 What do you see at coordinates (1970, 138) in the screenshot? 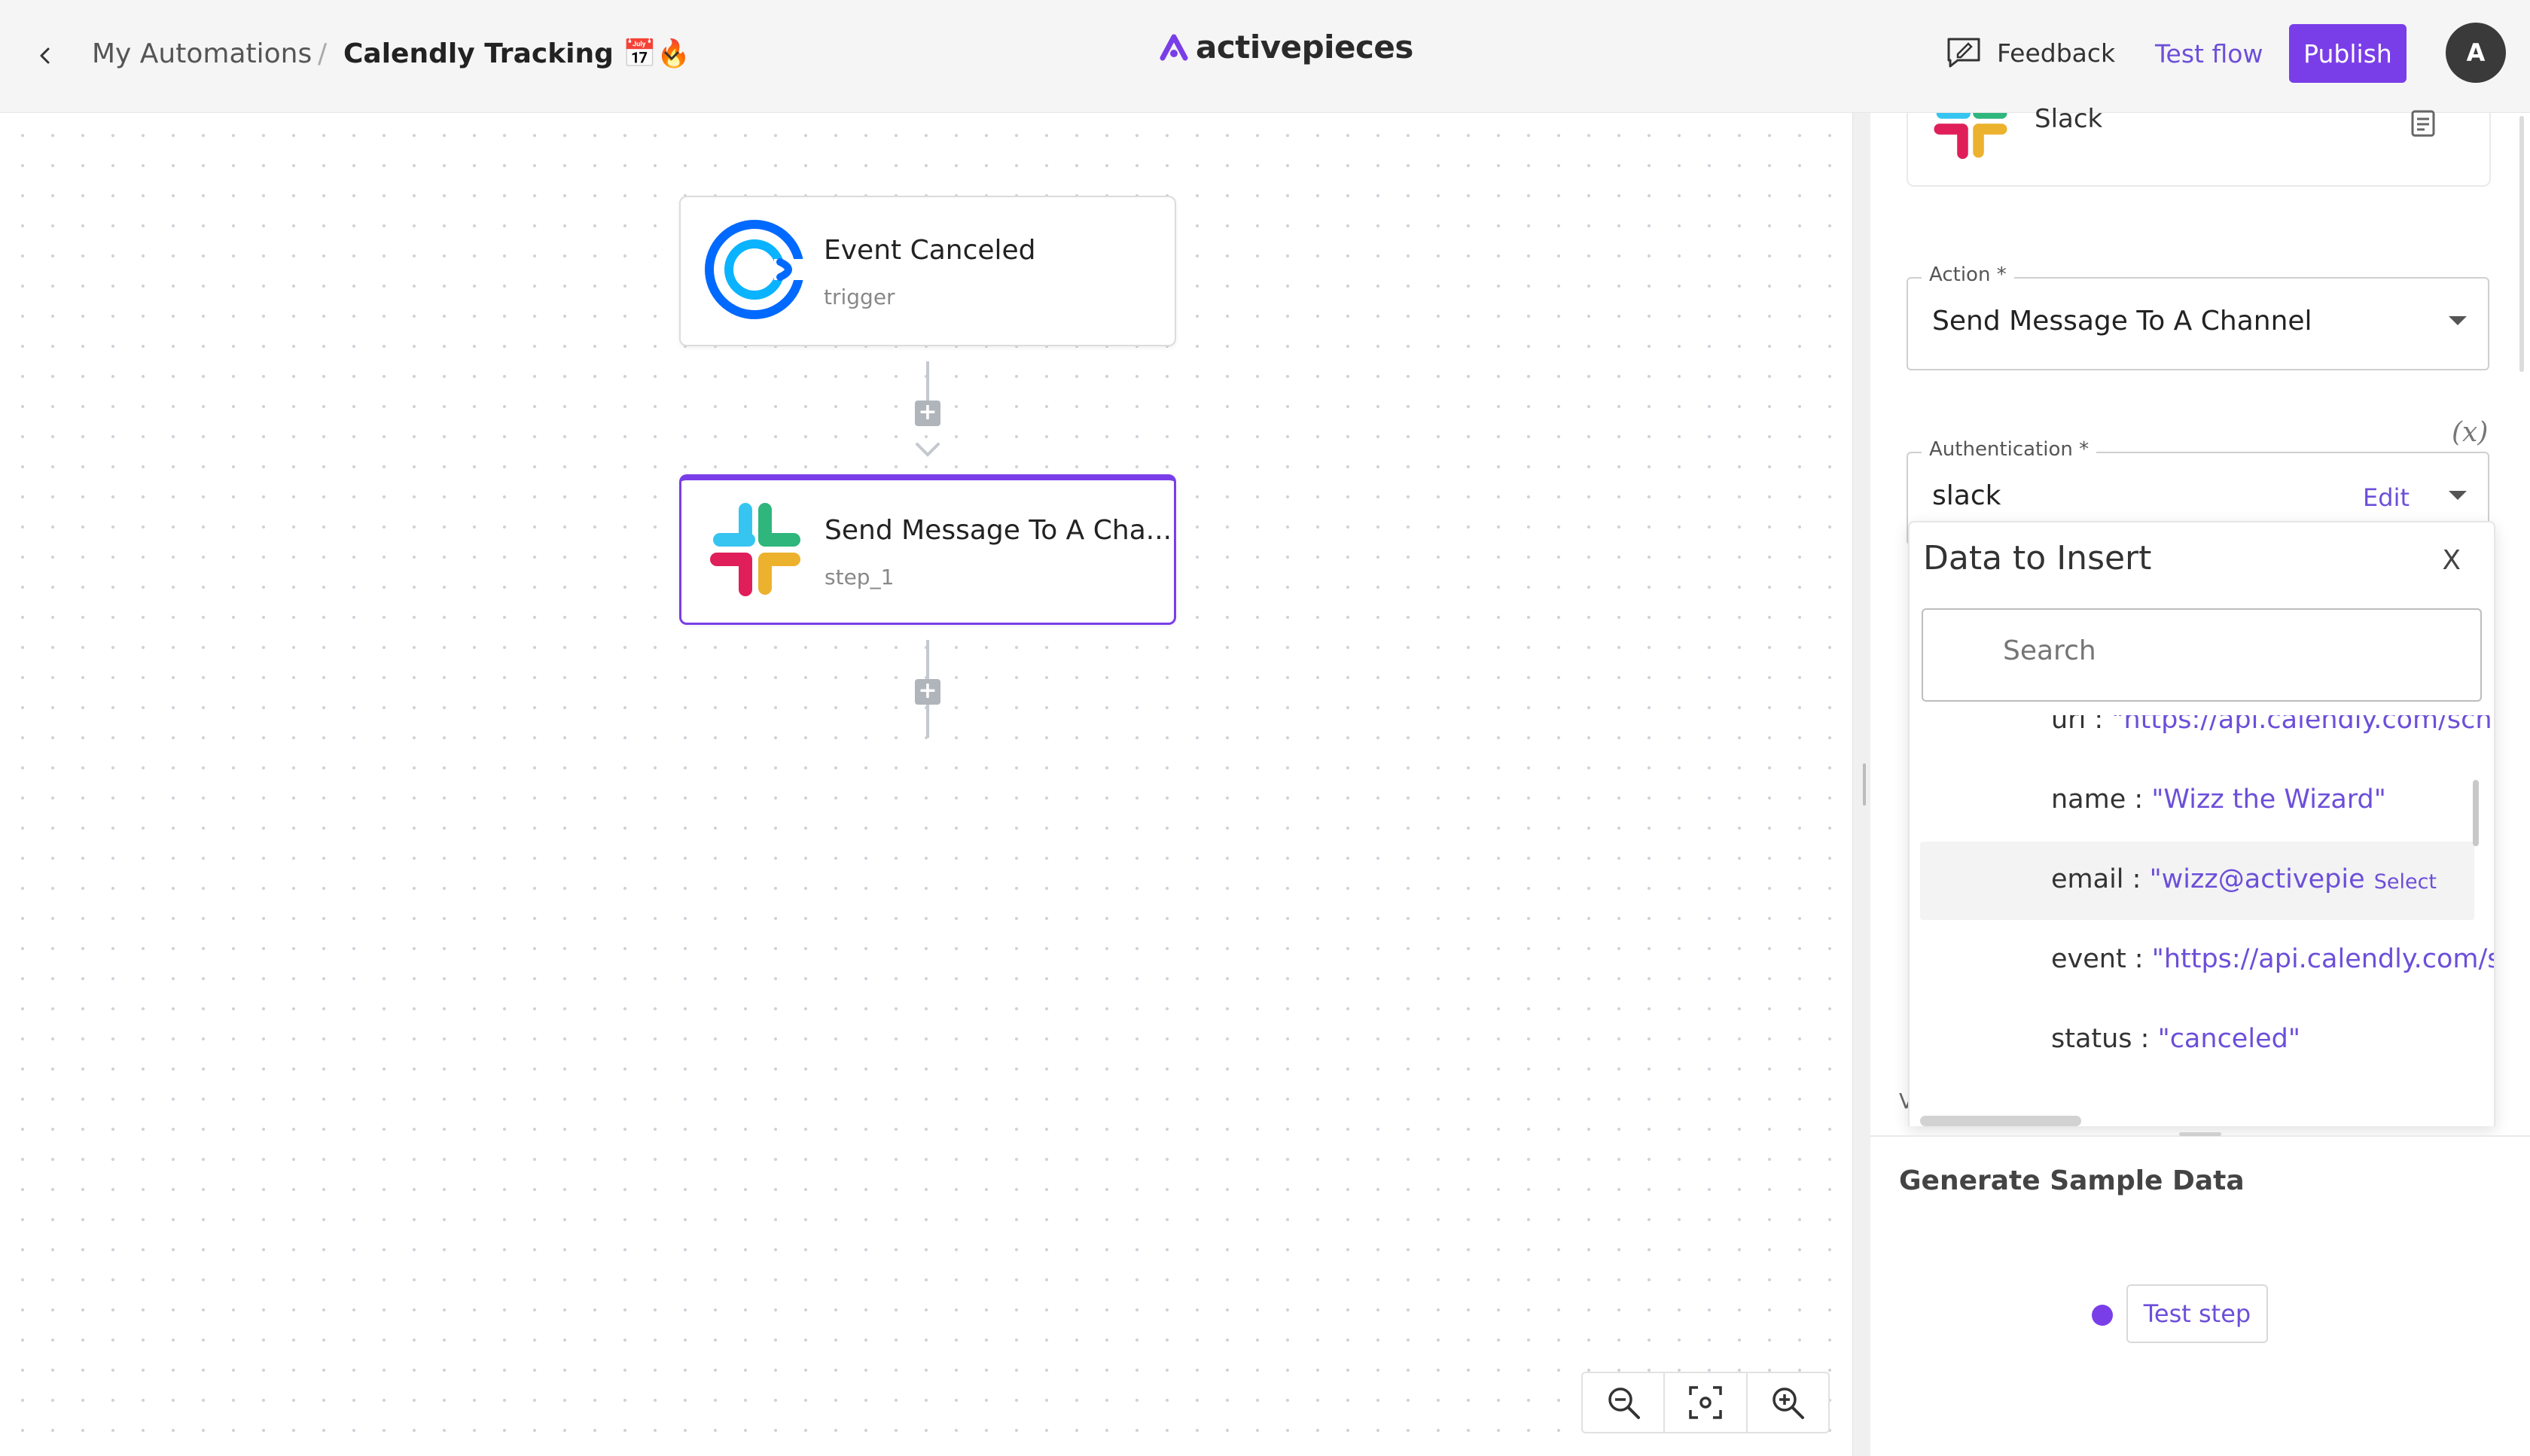
I see `piece-logo-slack-icon` at bounding box center [1970, 138].